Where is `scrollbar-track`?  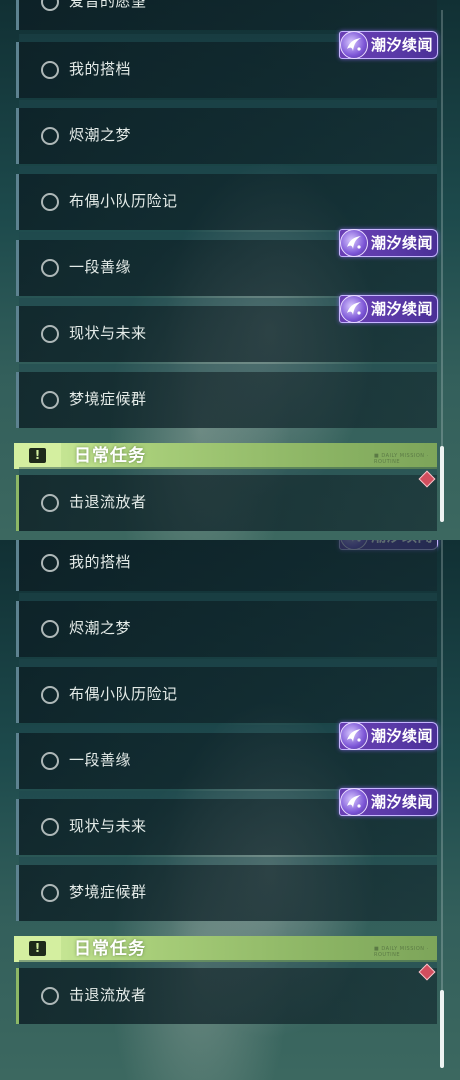
scrollbar-track is located at coordinates (442, 804).